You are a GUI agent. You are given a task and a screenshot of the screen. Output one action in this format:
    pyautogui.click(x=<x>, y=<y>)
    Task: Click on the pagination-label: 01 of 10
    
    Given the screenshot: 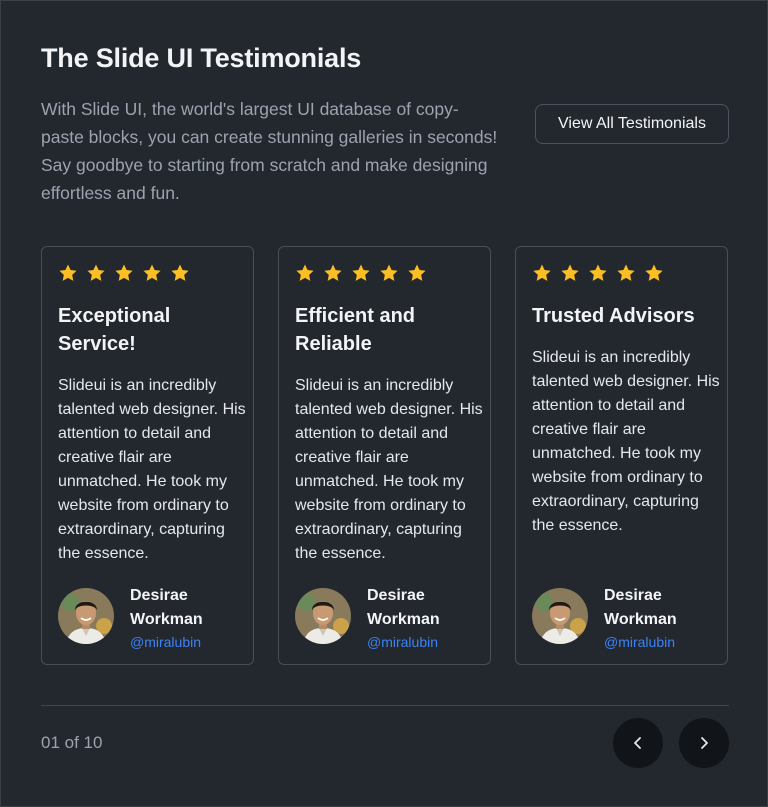 What is the action you would take?
    pyautogui.click(x=72, y=742)
    